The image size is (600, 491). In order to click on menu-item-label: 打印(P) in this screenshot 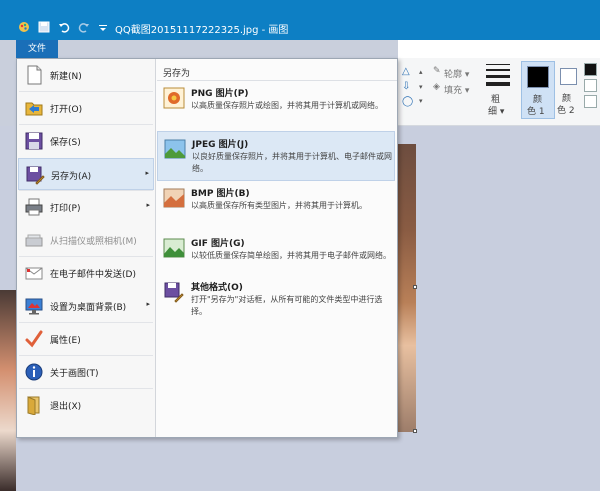, I will do `click(65, 209)`.